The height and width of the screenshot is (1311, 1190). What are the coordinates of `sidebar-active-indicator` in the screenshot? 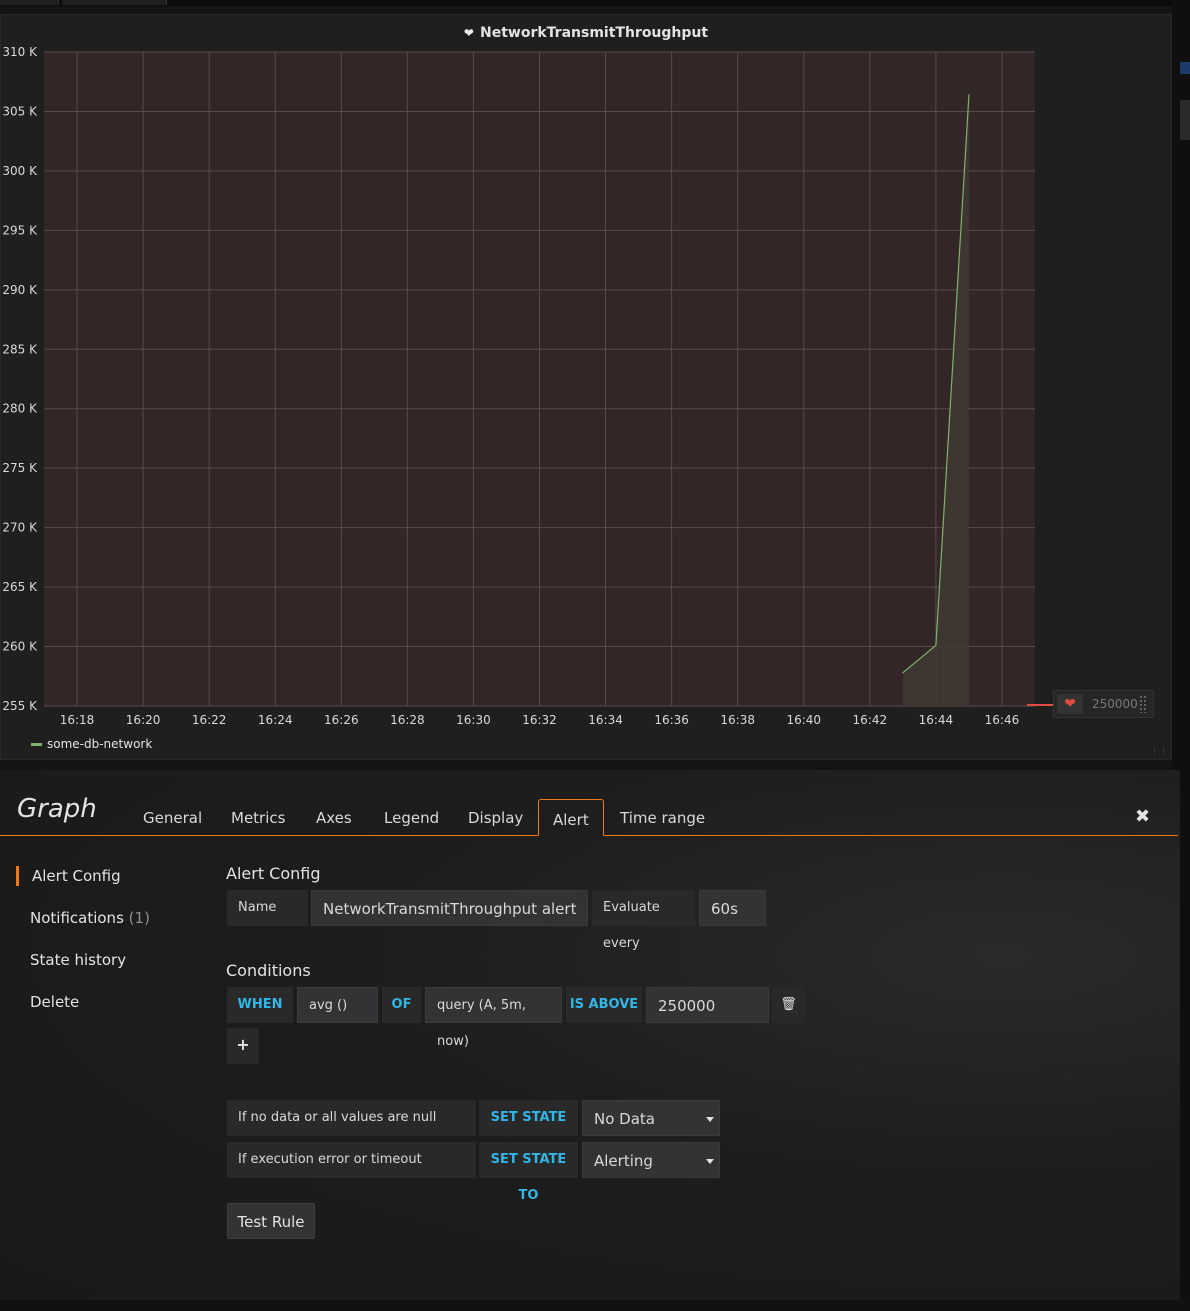 It's located at (17, 876).